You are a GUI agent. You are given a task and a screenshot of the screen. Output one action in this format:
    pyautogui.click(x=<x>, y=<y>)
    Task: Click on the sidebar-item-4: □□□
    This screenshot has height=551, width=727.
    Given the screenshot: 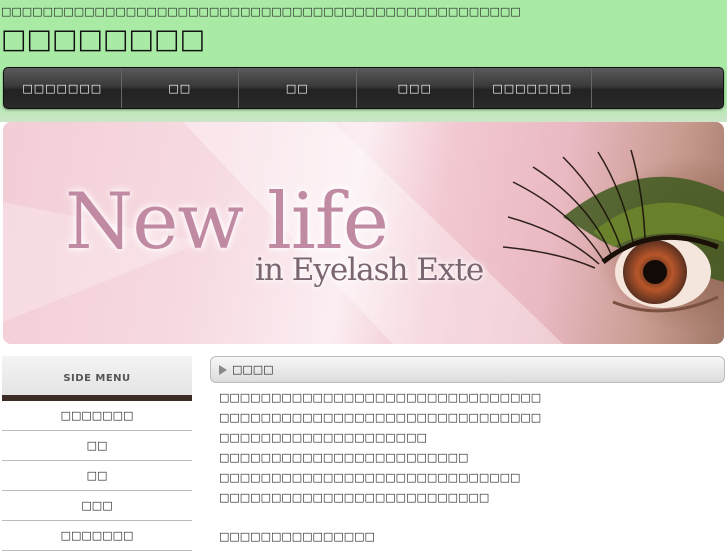 What is the action you would take?
    pyautogui.click(x=97, y=506)
    